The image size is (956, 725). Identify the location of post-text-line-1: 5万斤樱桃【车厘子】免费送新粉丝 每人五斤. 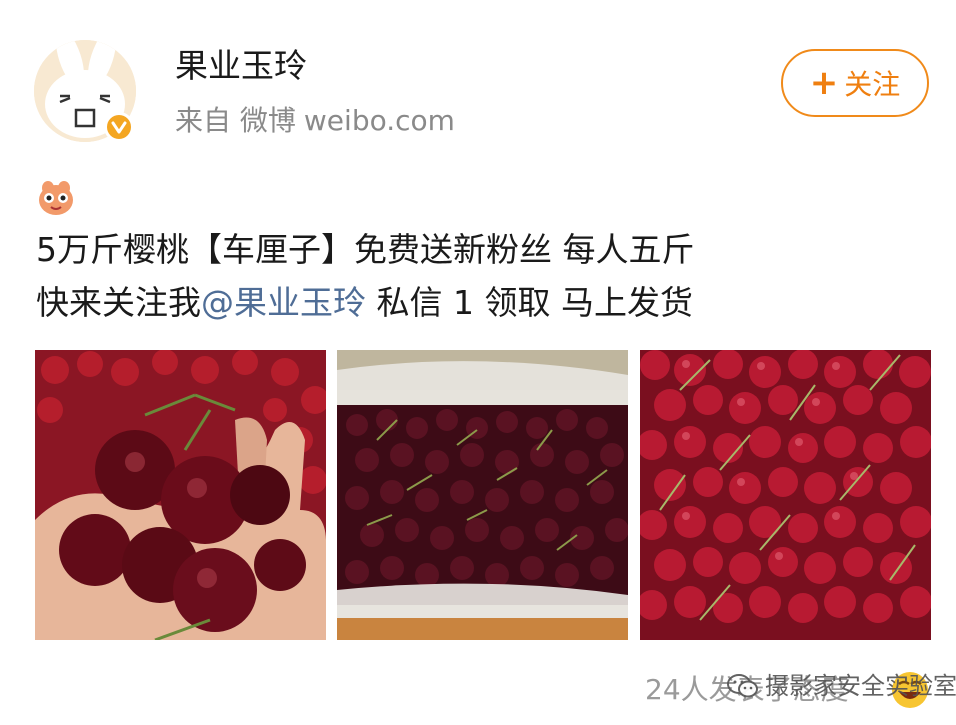
(365, 249).